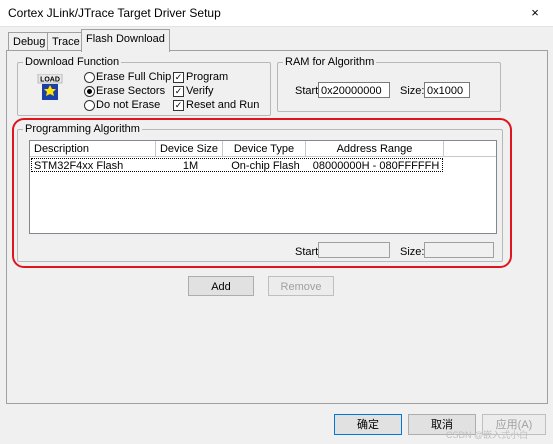 Image resolution: width=553 pixels, height=444 pixels. What do you see at coordinates (470, 149) in the screenshot?
I see `column-header-filler` at bounding box center [470, 149].